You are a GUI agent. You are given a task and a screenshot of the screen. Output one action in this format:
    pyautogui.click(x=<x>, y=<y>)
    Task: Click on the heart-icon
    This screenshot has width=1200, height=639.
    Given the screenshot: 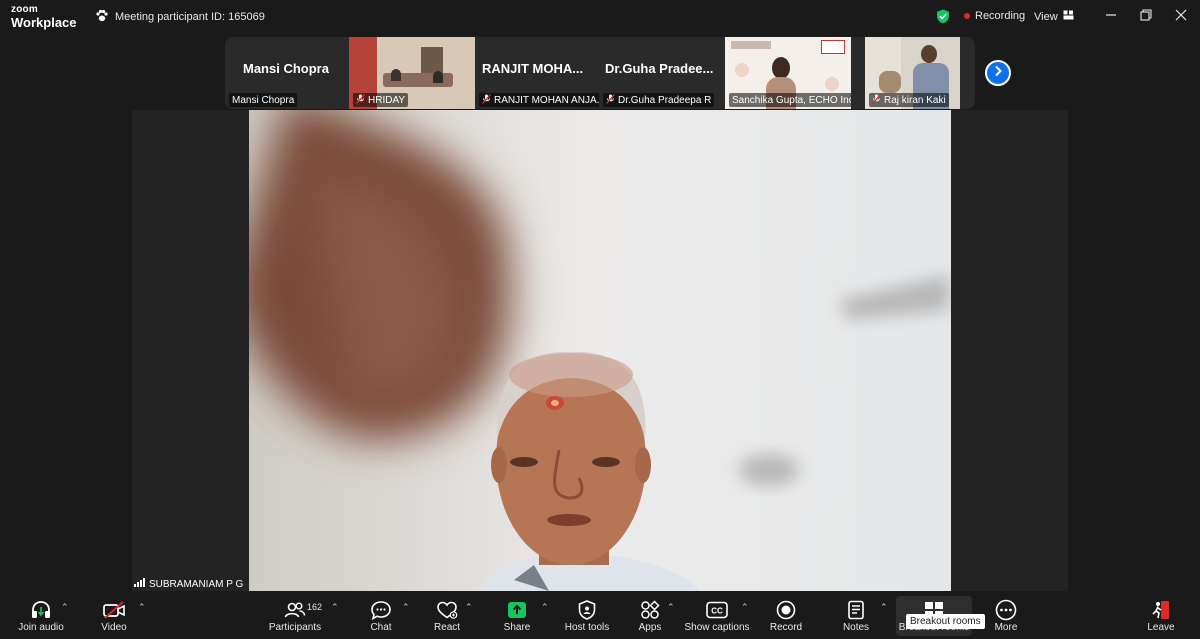 What is the action you would take?
    pyautogui.click(x=447, y=610)
    